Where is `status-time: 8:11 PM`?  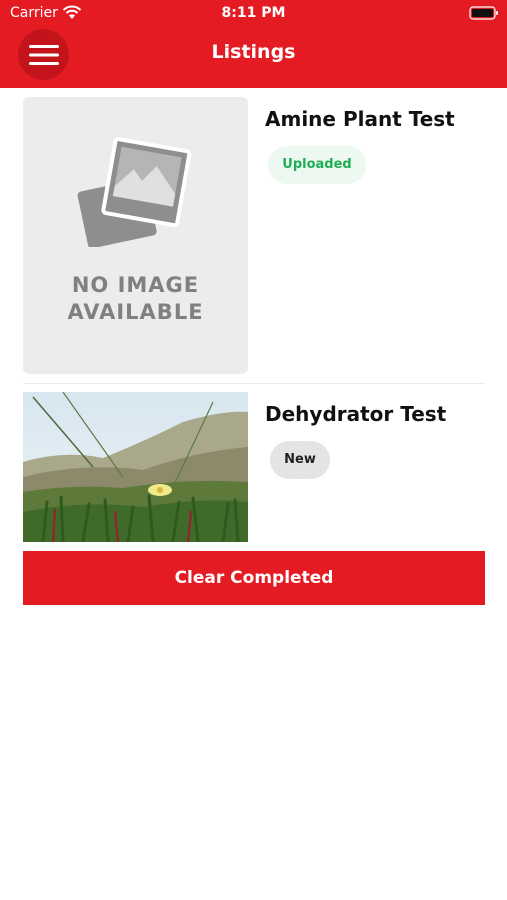
status-time: 8:11 PM is located at coordinates (253, 13).